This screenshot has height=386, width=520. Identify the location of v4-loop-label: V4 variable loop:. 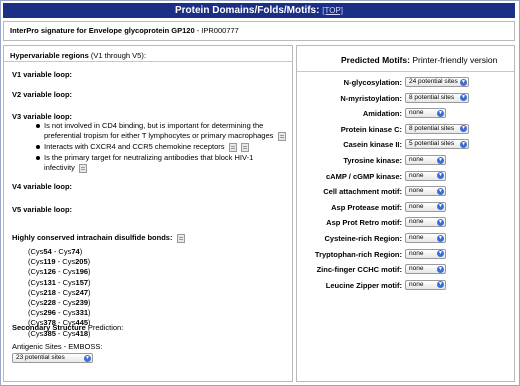
(42, 186).